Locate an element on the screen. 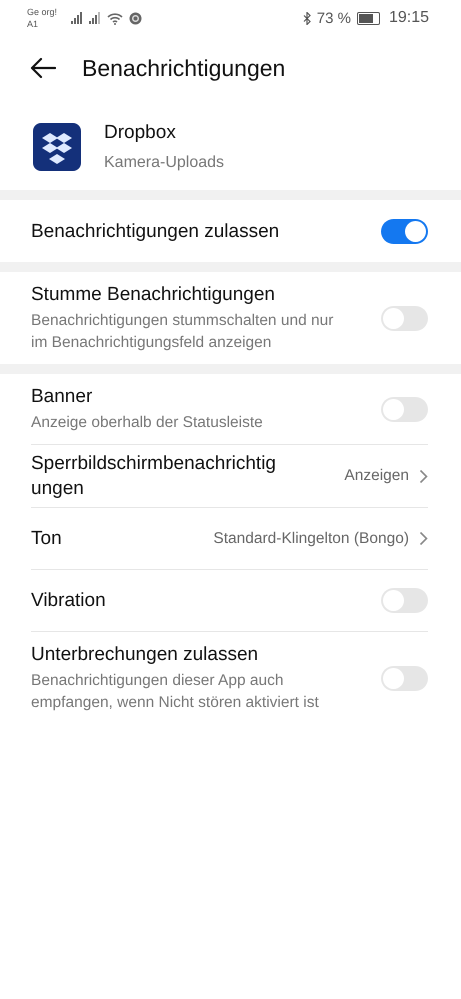 Image resolution: width=461 pixels, height=999 pixels. carrier-label: A1 is located at coordinates (33, 24).